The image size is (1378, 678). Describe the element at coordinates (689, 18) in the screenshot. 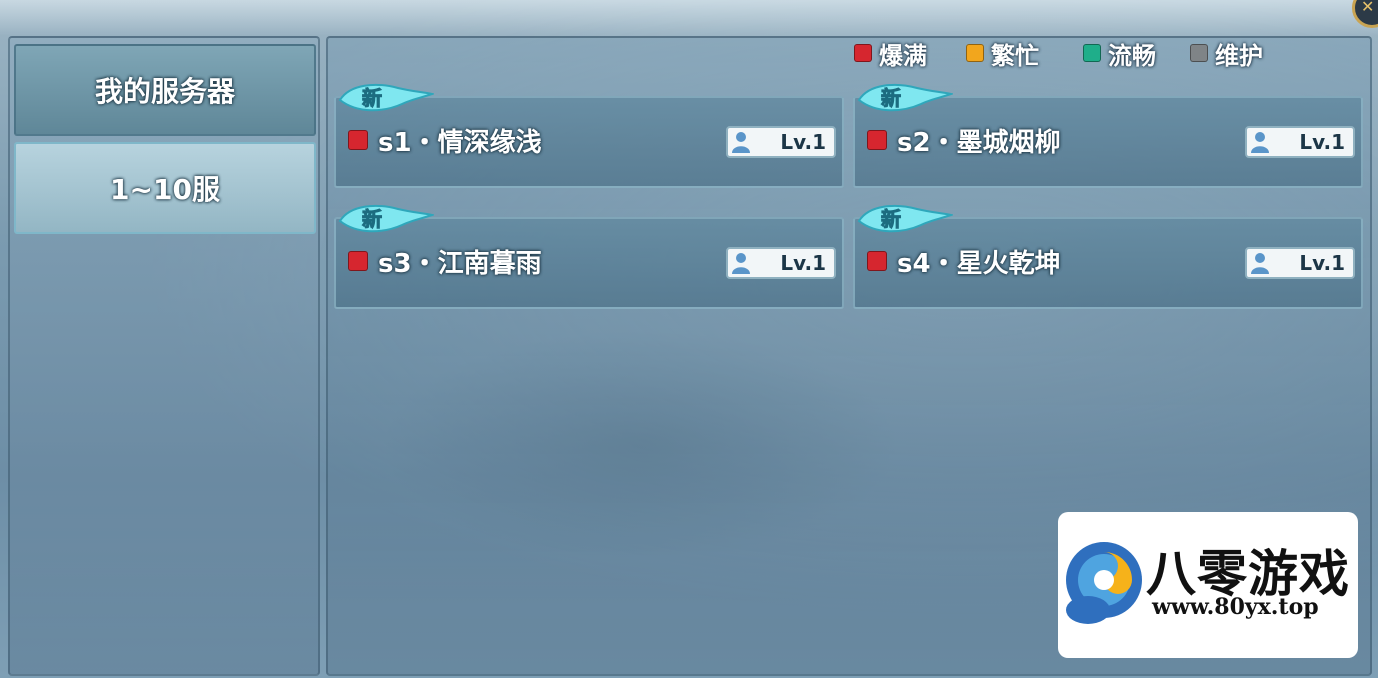

I see `top-strip` at that location.